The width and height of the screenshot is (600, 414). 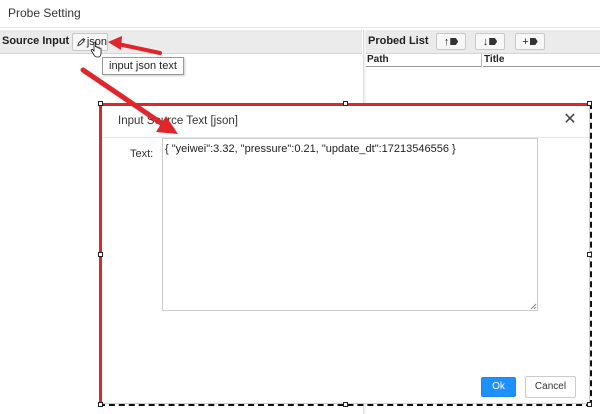 I want to click on dialog-header: Input Source Text [json] ✕, so click(x=345, y=122).